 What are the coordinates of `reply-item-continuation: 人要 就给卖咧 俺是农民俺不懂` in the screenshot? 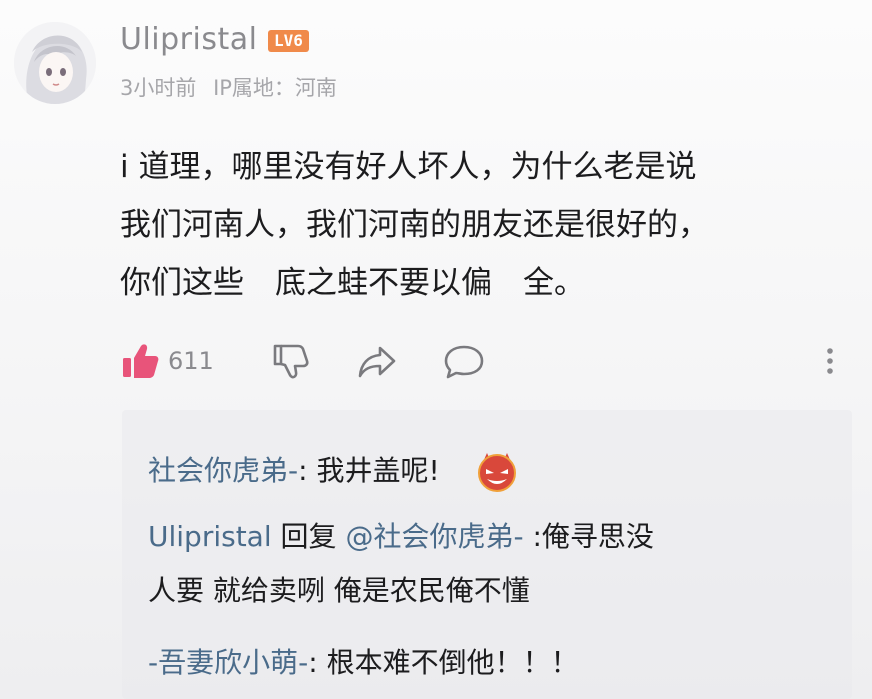 It's located at (339, 591).